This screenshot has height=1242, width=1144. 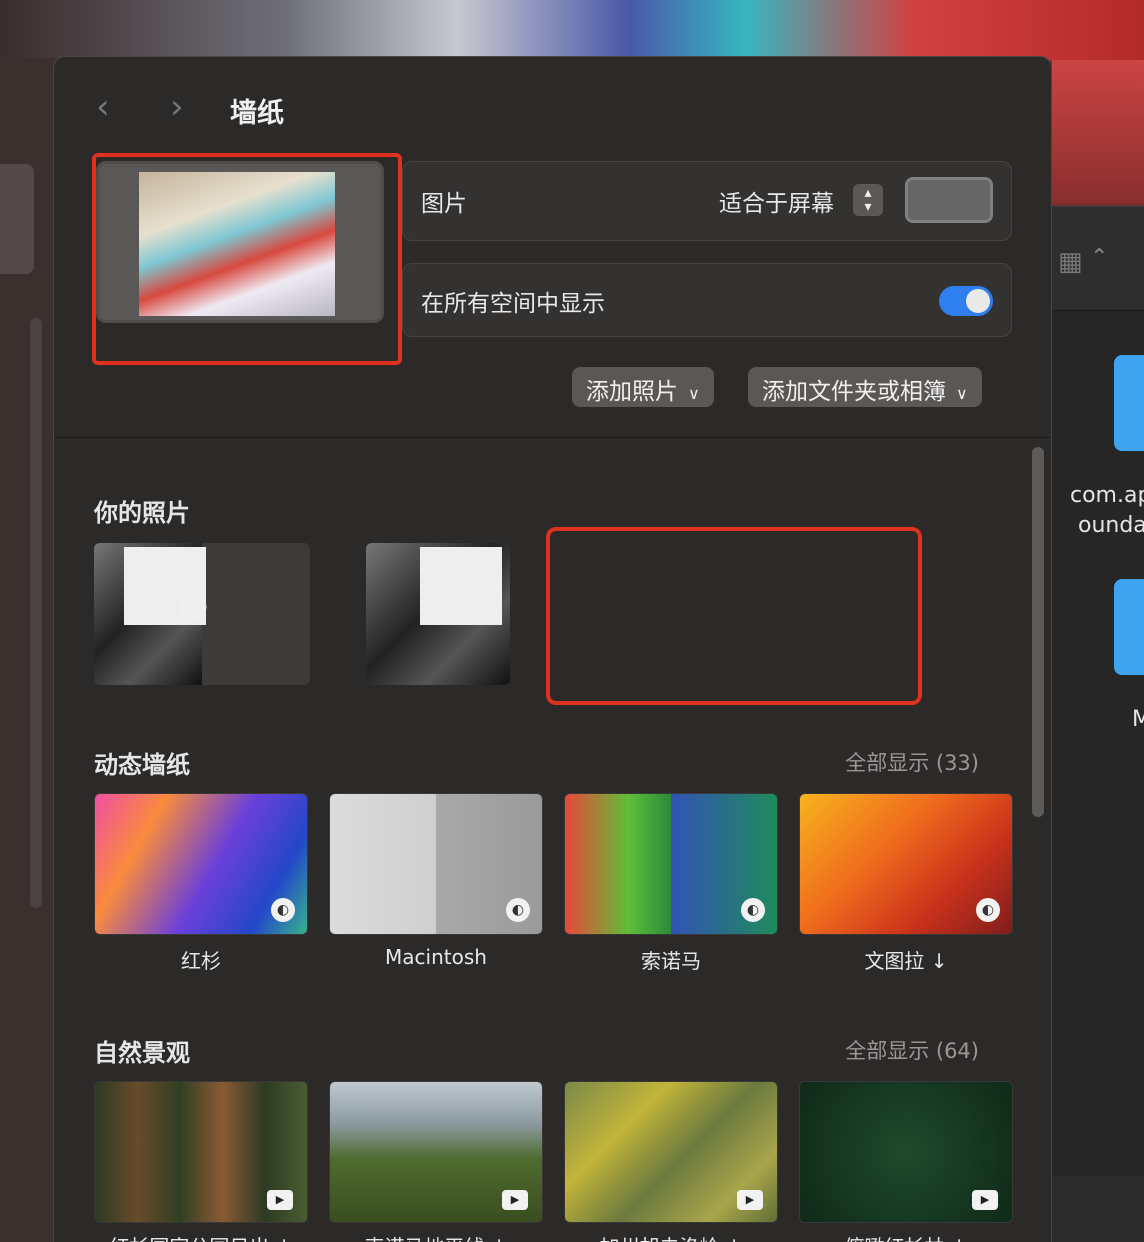 I want to click on page-title: 墙纸, so click(x=257, y=113).